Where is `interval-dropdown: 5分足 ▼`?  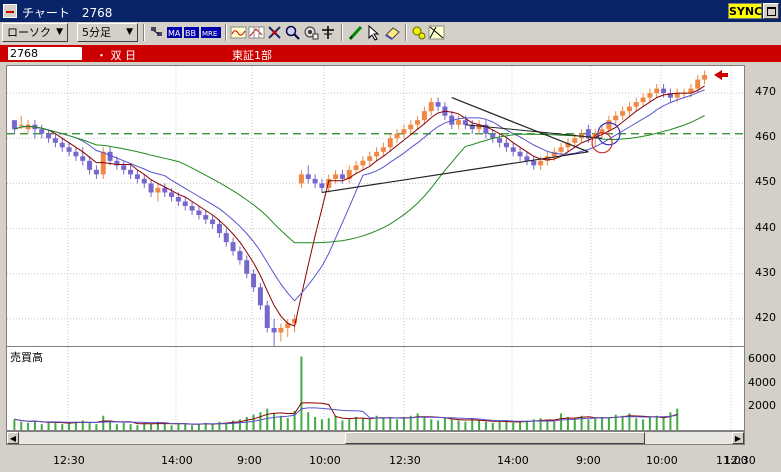
interval-dropdown: 5分足 ▼ is located at coordinates (107, 32).